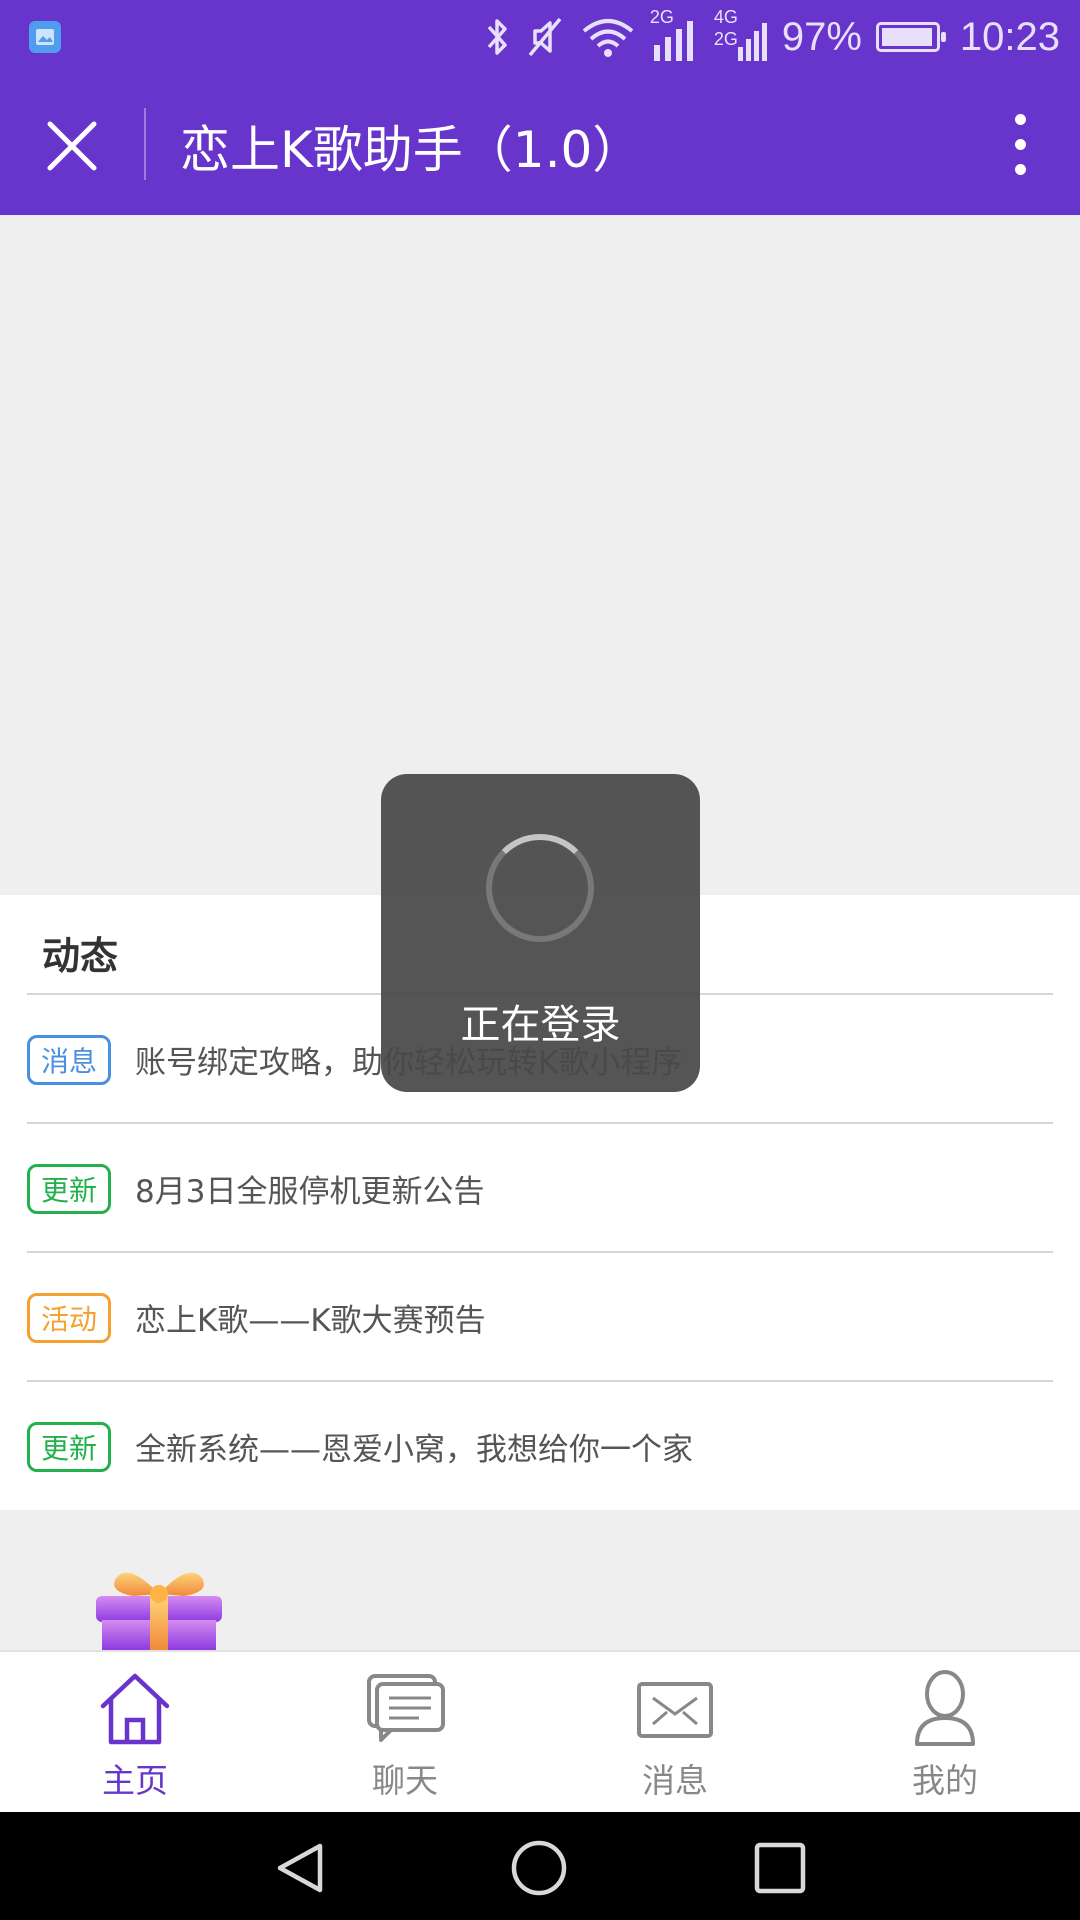 The height and width of the screenshot is (1920, 1080). I want to click on back-icon, so click(300, 1868).